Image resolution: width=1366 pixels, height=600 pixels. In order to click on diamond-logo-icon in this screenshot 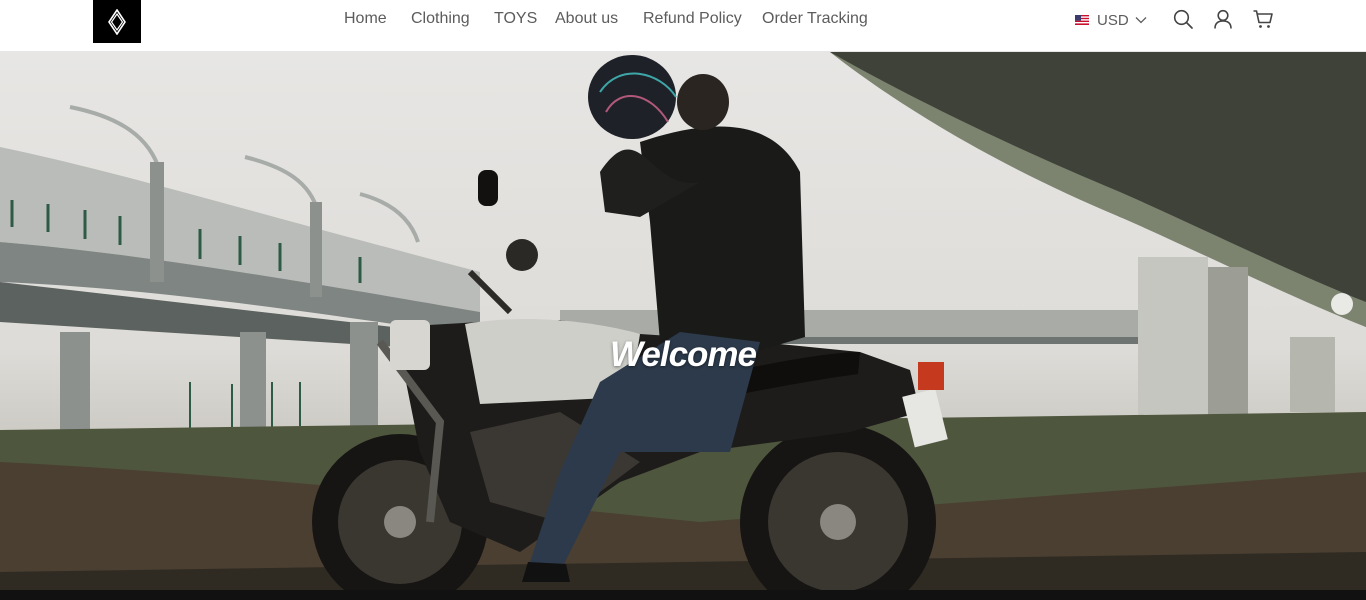, I will do `click(117, 21)`.